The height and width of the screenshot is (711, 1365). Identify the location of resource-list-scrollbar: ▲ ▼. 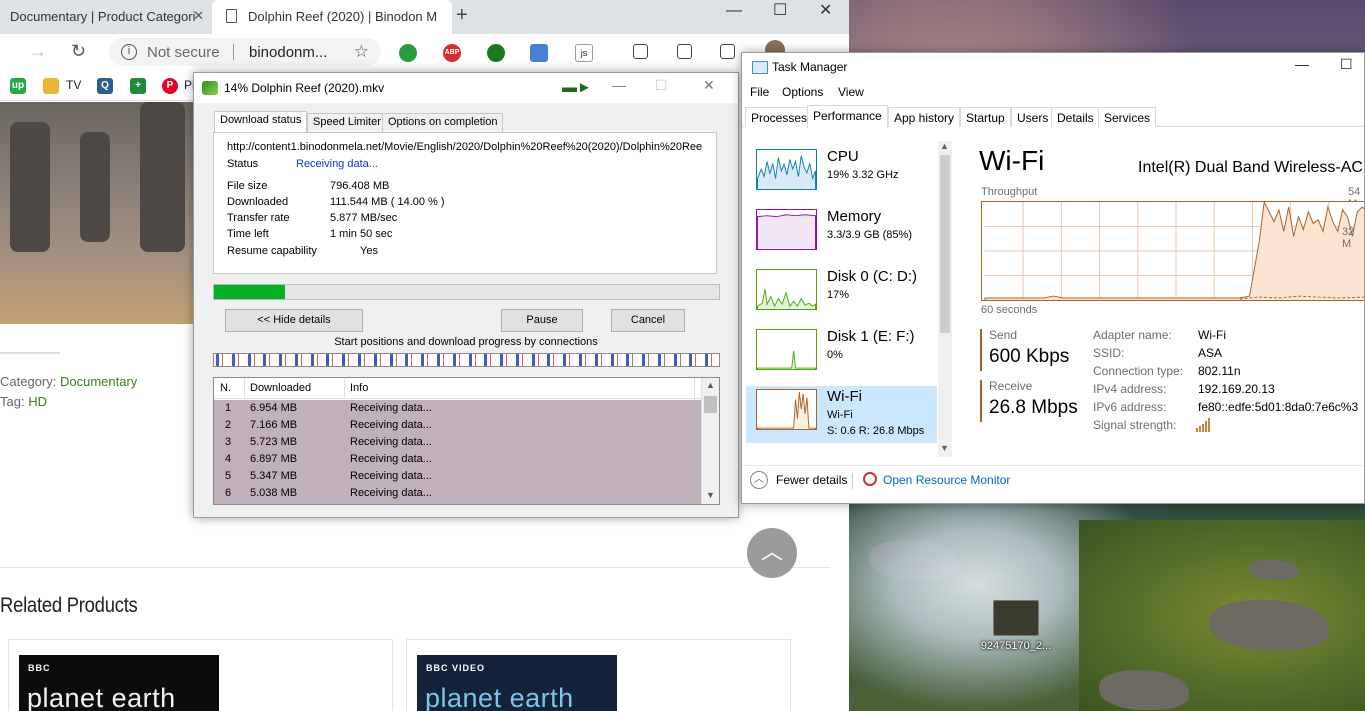
(945, 299).